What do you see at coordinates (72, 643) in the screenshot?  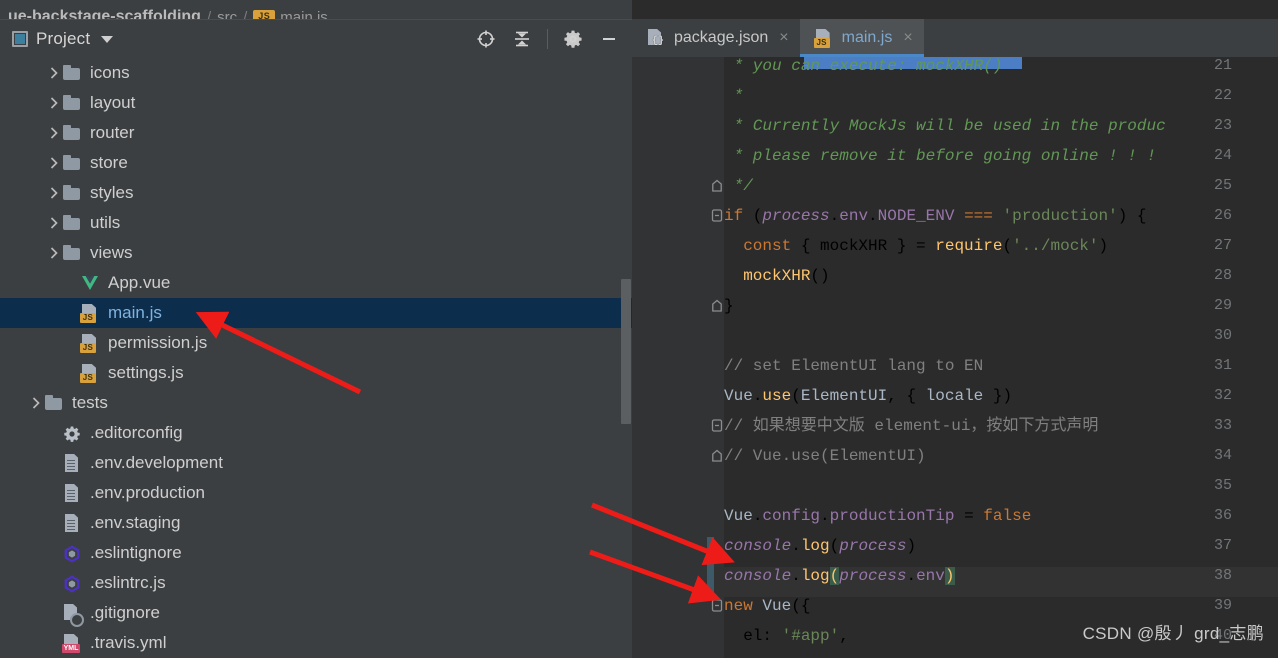 I see `yml-file-icon` at bounding box center [72, 643].